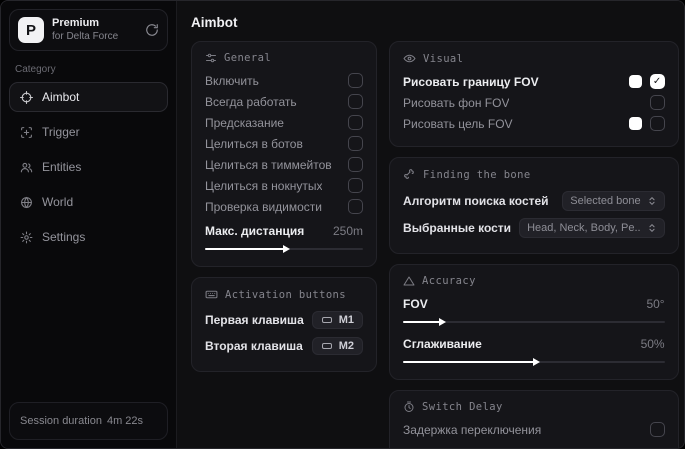  What do you see at coordinates (443, 58) in the screenshot?
I see `visual-header-label: Visual` at bounding box center [443, 58].